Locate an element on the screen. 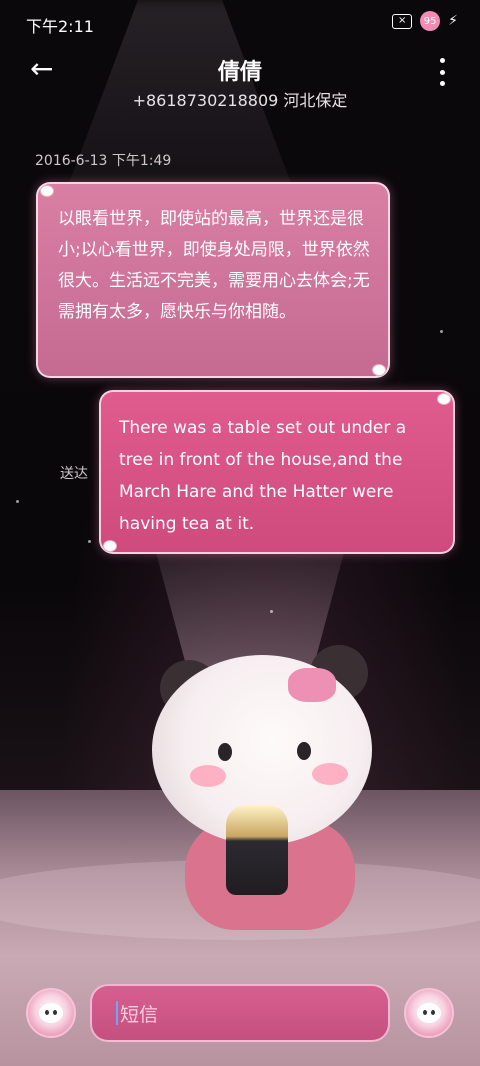  composer-bar: 短信 is located at coordinates (240, 1018).